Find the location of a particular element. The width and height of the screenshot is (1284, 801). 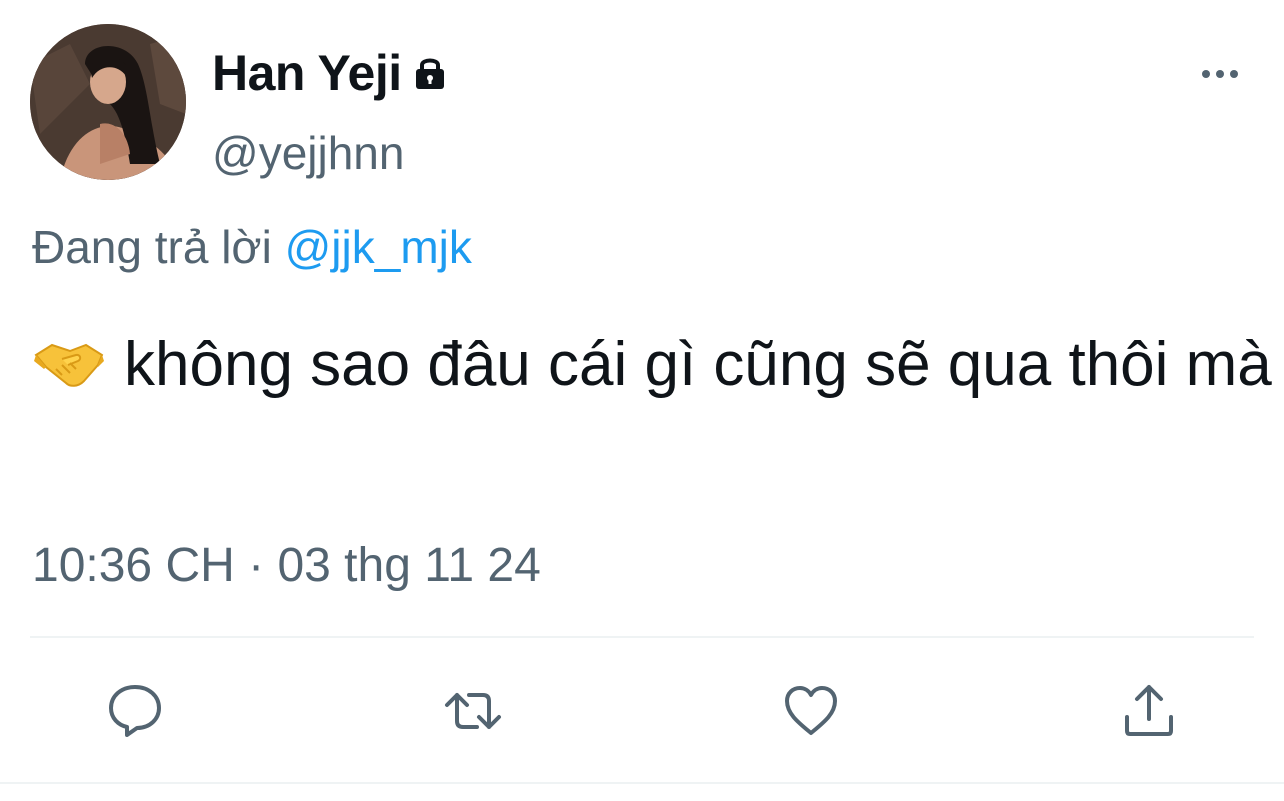

profile-photo is located at coordinates (108, 102).